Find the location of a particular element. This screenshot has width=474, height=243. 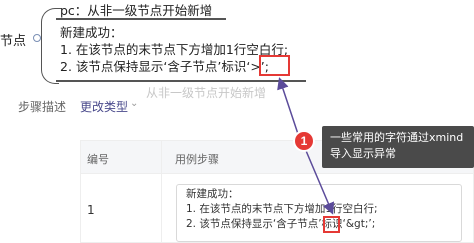

column-header-number: 编号 is located at coordinates (98, 159).